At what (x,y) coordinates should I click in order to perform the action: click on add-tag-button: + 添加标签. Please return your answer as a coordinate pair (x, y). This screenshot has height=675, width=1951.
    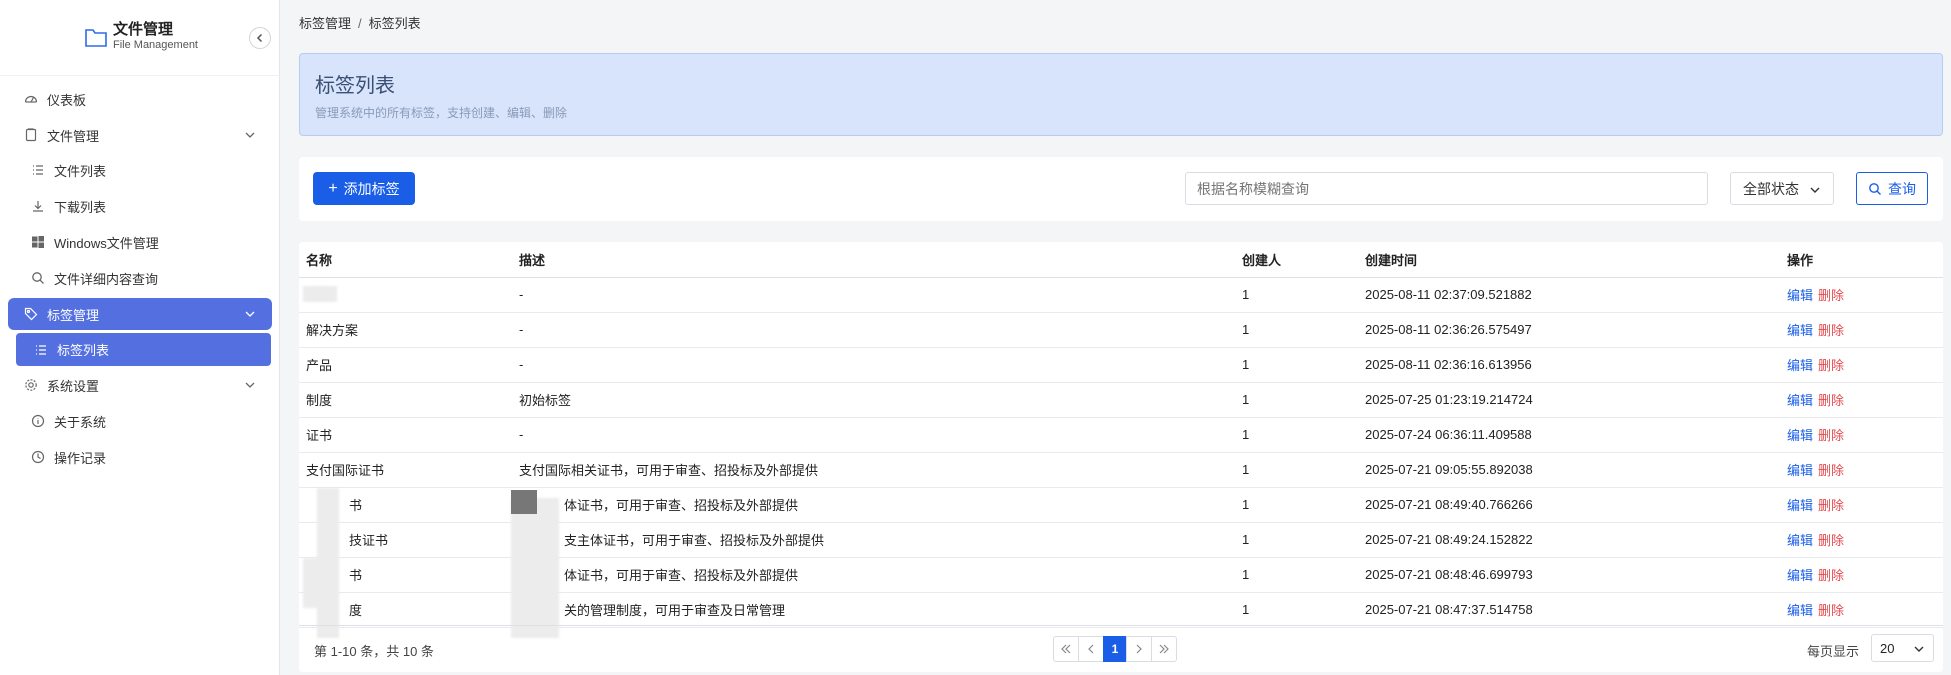
    Looking at the image, I should click on (364, 188).